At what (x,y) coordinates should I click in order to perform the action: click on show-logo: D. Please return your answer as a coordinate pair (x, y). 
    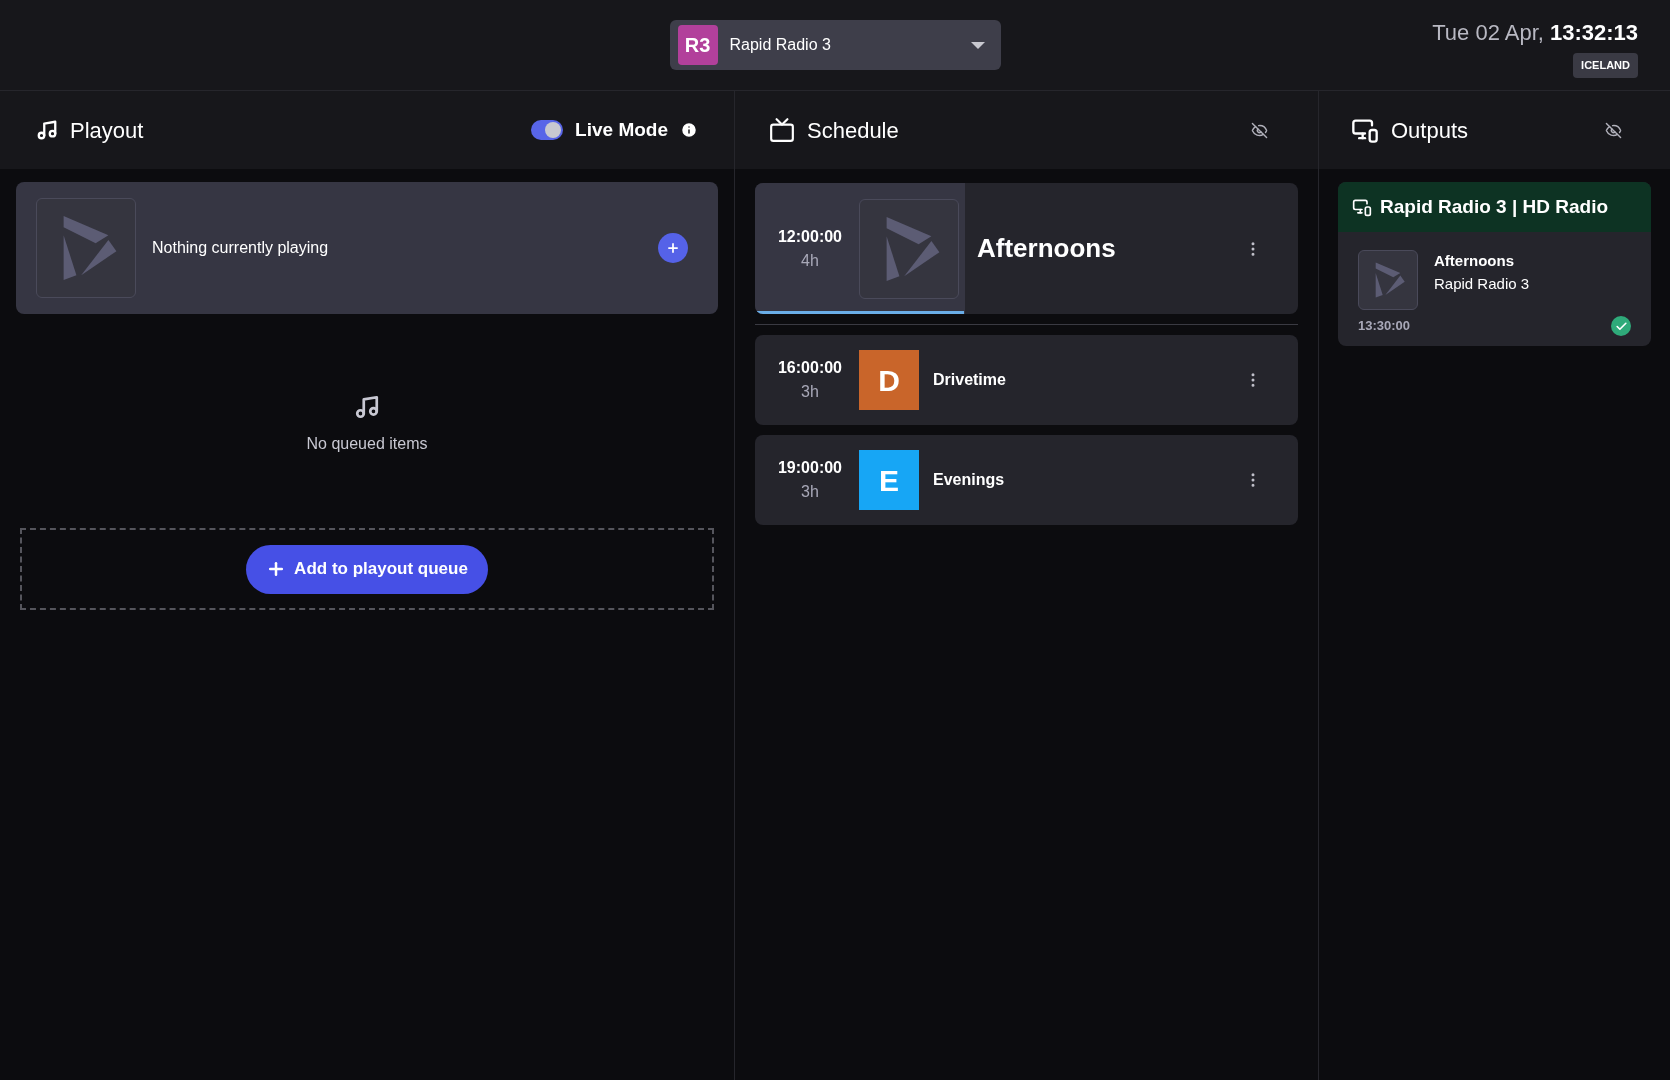
    Looking at the image, I should click on (889, 380).